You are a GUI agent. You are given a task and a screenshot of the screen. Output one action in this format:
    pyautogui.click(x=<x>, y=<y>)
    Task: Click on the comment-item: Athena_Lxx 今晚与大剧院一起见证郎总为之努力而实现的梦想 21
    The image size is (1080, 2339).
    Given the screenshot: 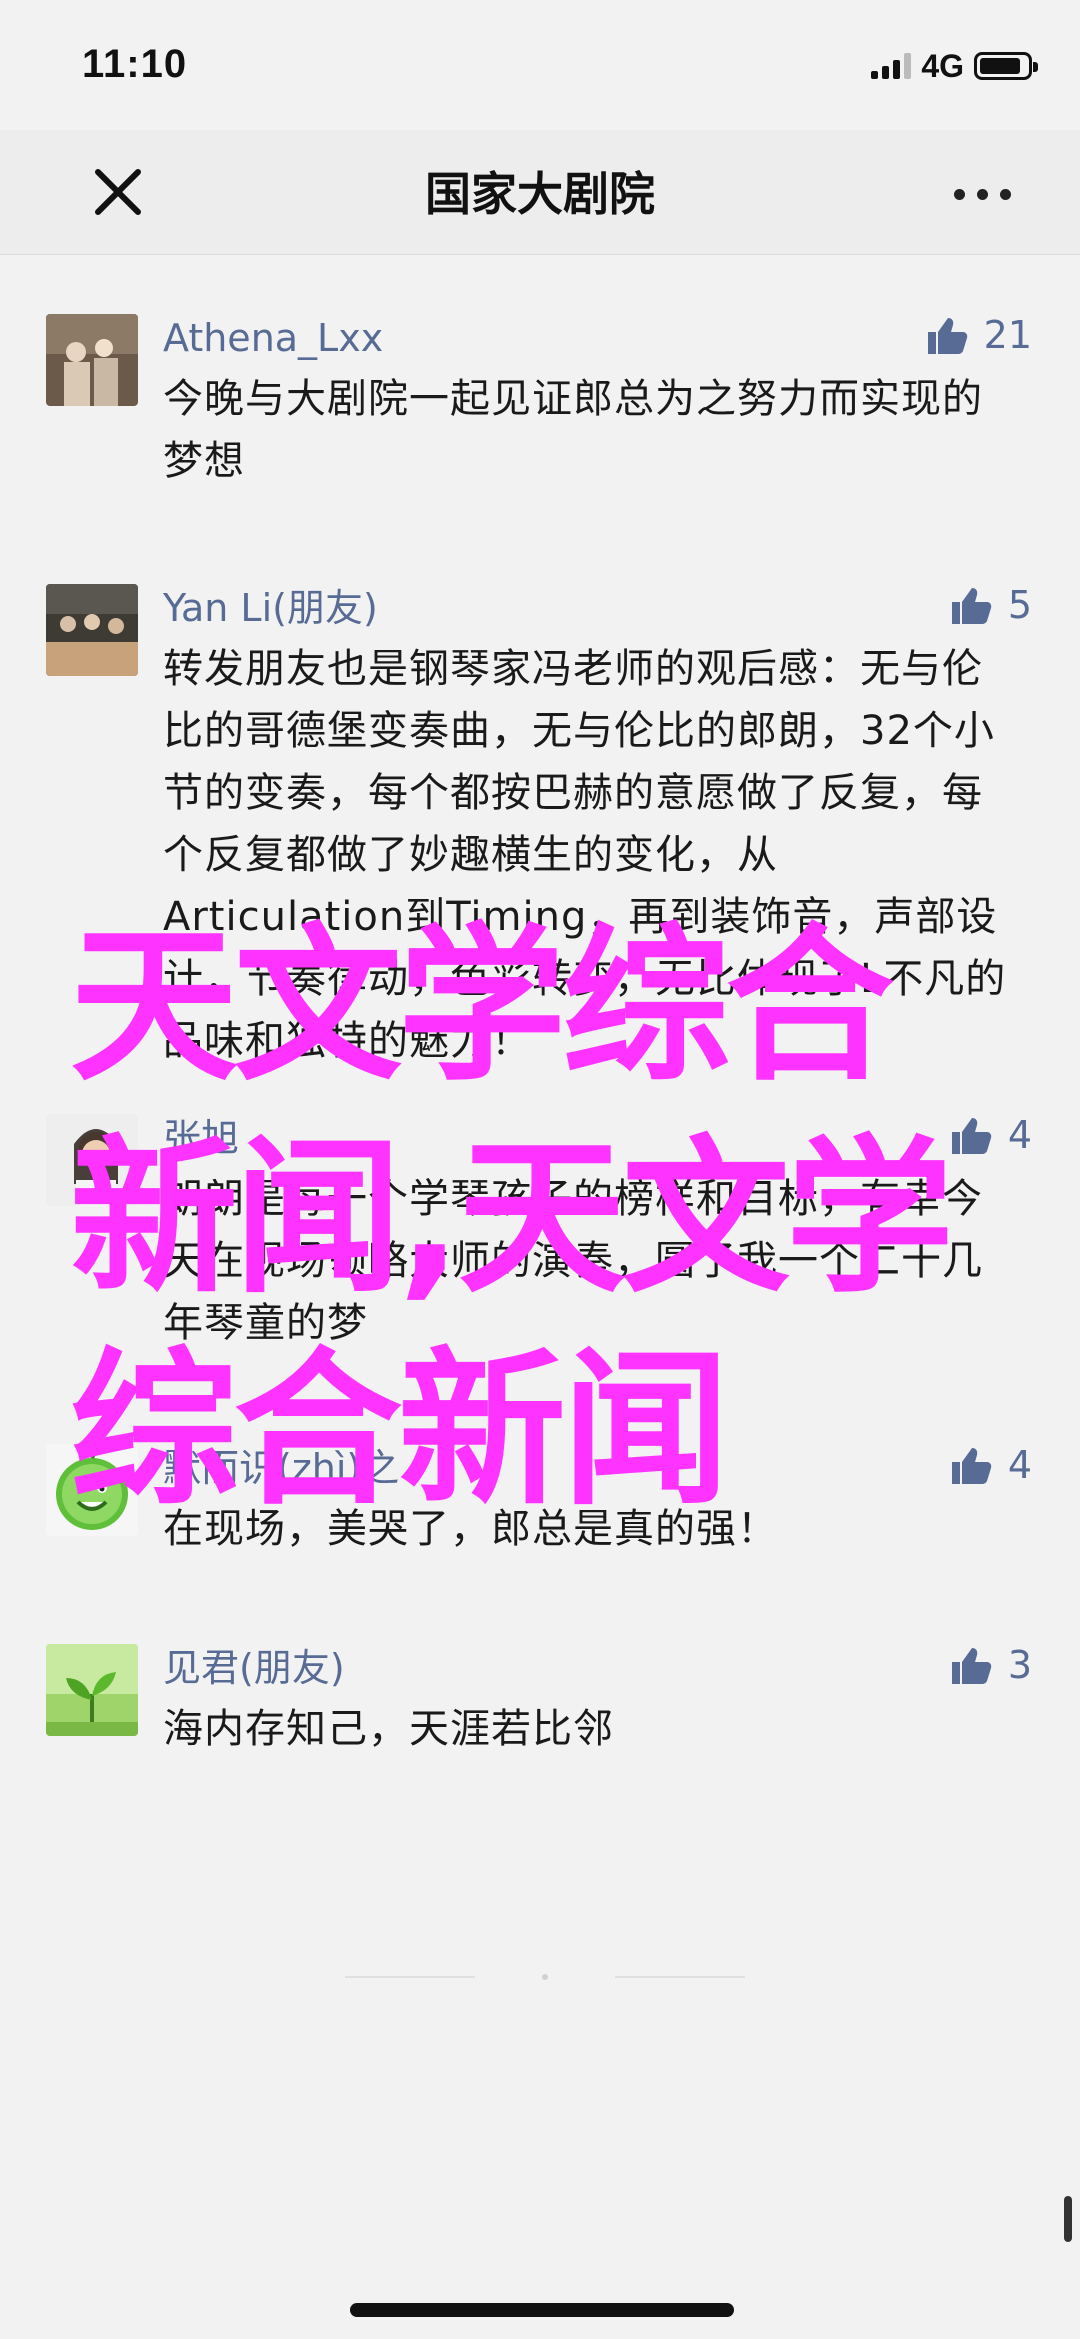 What is the action you would take?
    pyautogui.click(x=540, y=425)
    